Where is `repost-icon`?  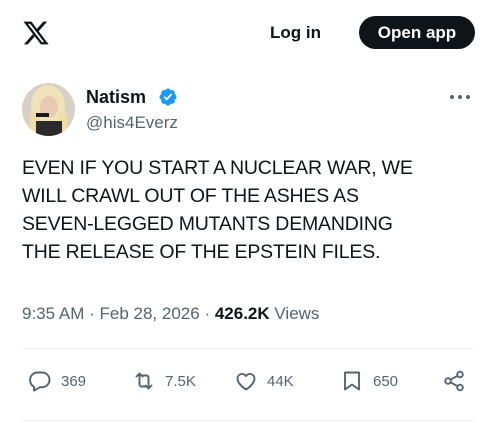
repost-icon is located at coordinates (144, 381).